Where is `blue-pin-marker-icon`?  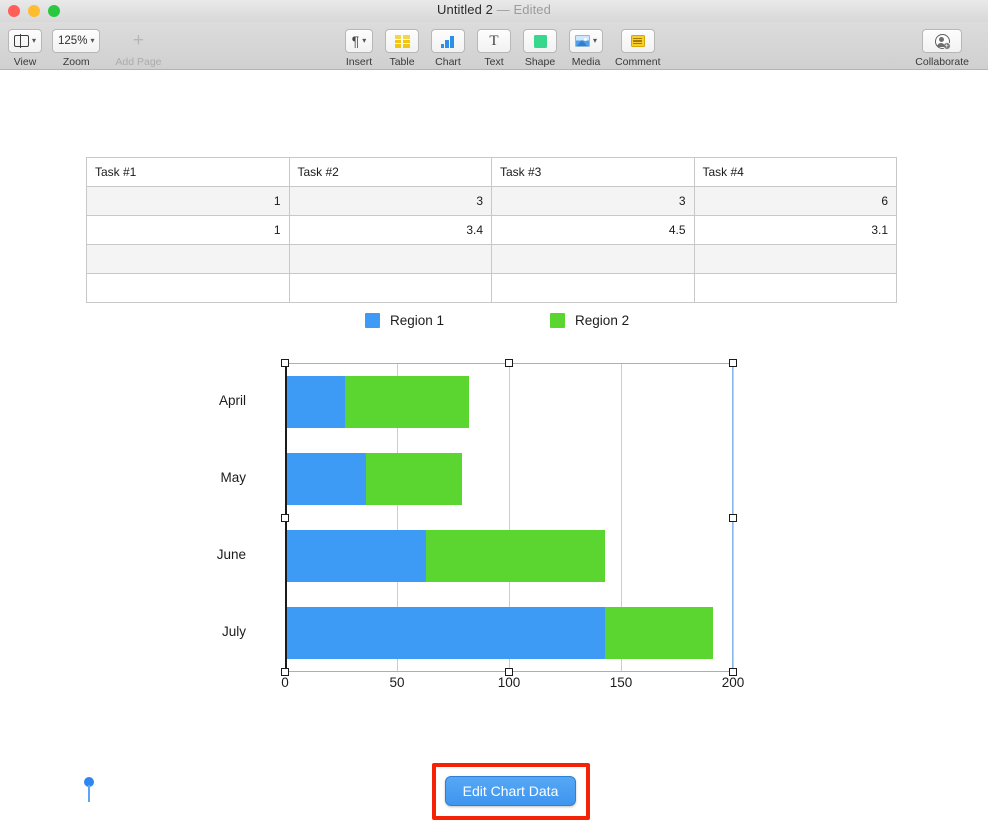 blue-pin-marker-icon is located at coordinates (89, 790).